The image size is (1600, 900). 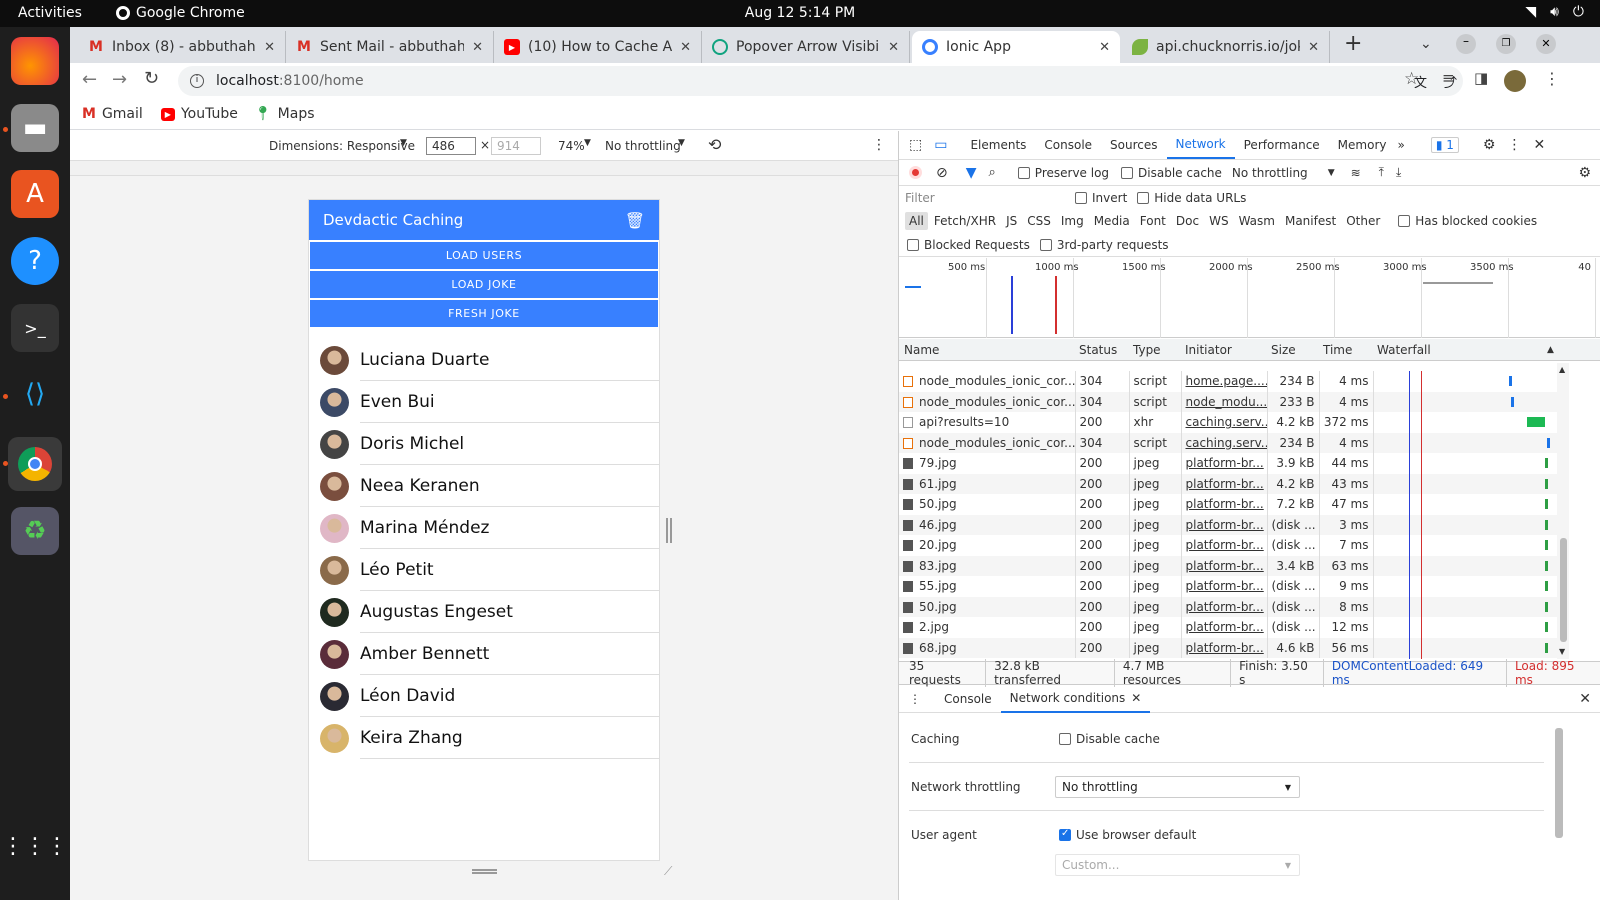 I want to click on issues-badge: ▮ 1, so click(x=1444, y=145).